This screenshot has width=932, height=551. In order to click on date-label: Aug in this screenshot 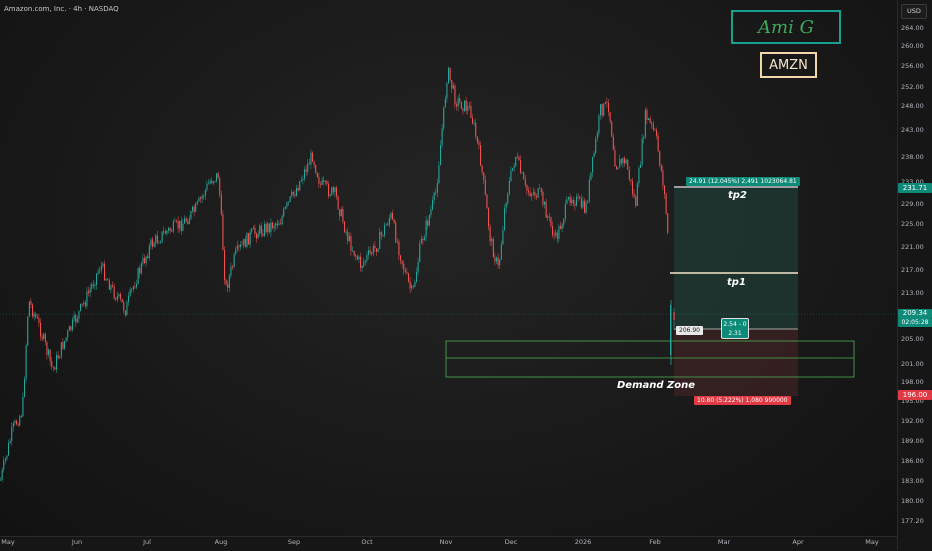, I will do `click(221, 542)`.